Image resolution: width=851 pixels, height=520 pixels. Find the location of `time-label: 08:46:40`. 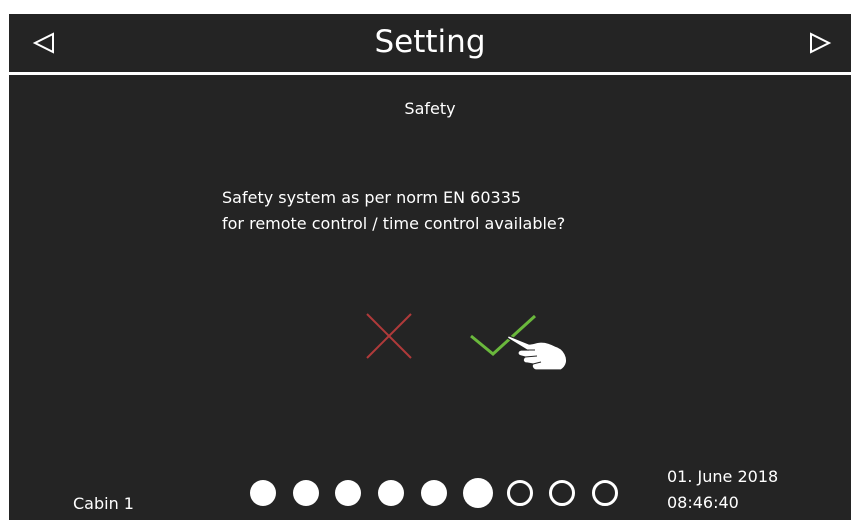

time-label: 08:46:40 is located at coordinates (703, 502).